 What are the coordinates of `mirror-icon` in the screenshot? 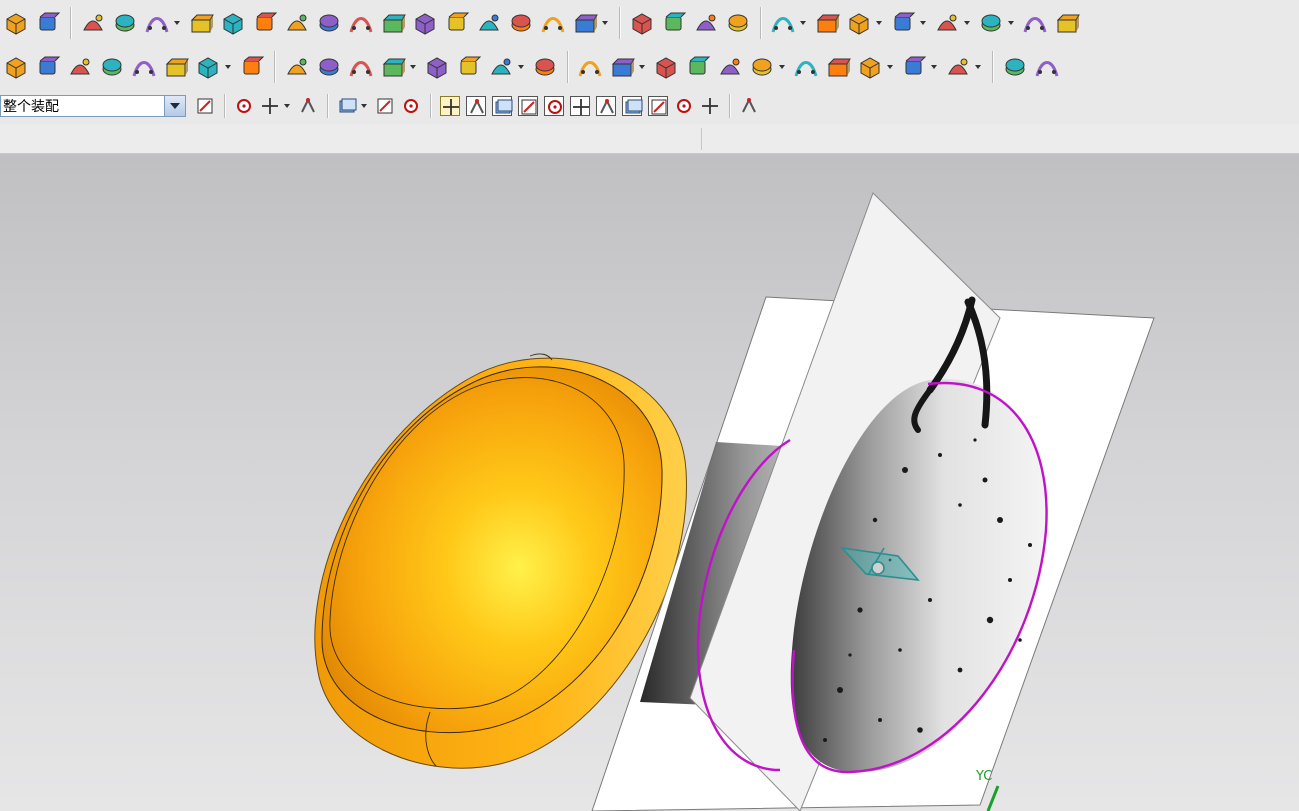 It's located at (252, 67).